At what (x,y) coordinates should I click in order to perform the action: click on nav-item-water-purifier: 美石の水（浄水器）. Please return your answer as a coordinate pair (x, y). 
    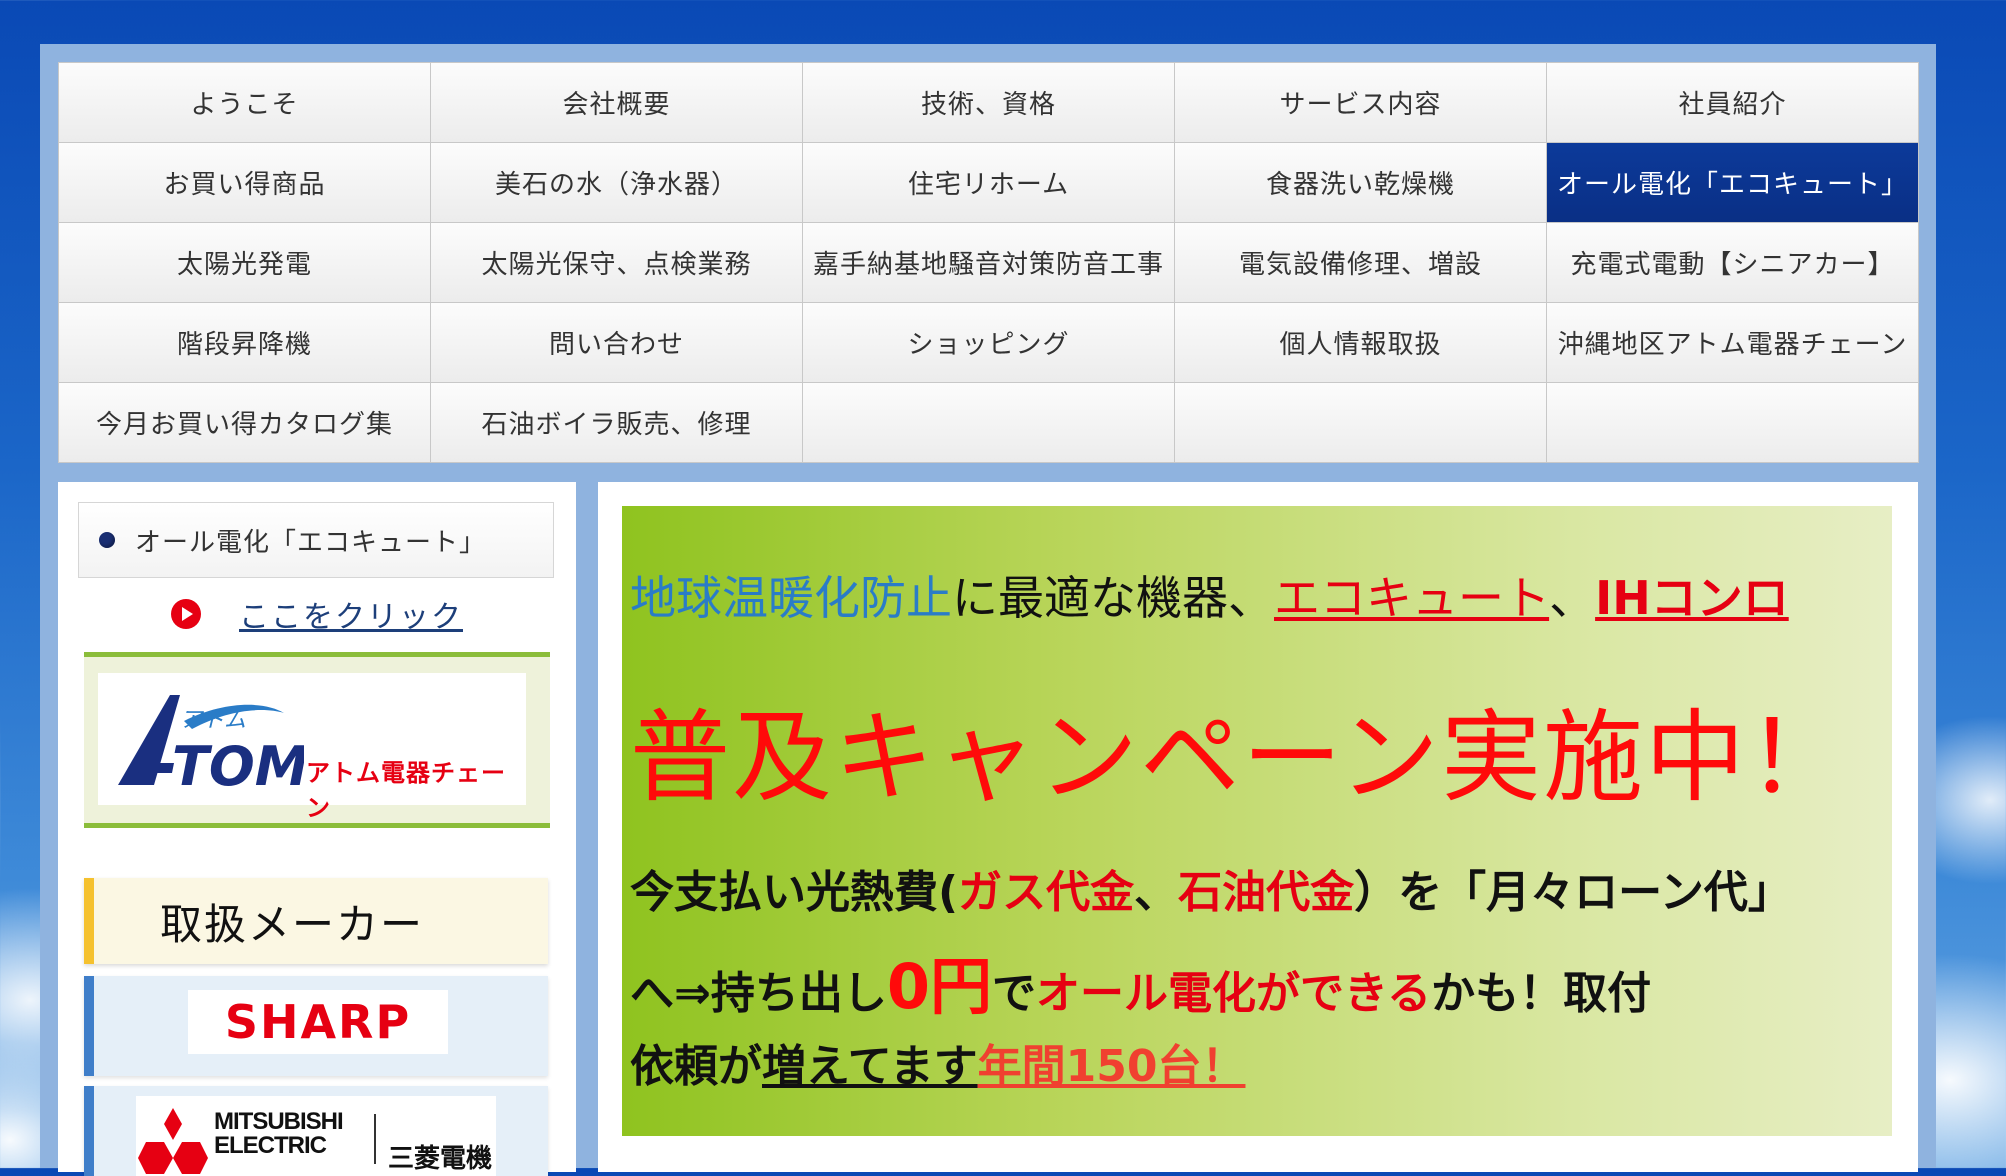
    Looking at the image, I should click on (617, 183).